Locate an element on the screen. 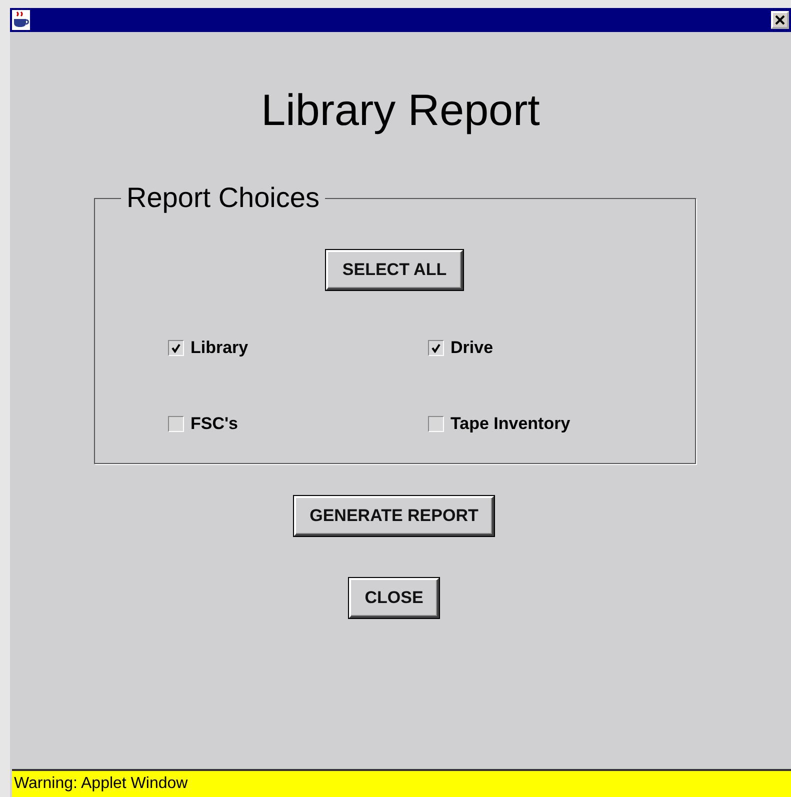 This screenshot has height=797, width=791. close-button is located at coordinates (780, 20).